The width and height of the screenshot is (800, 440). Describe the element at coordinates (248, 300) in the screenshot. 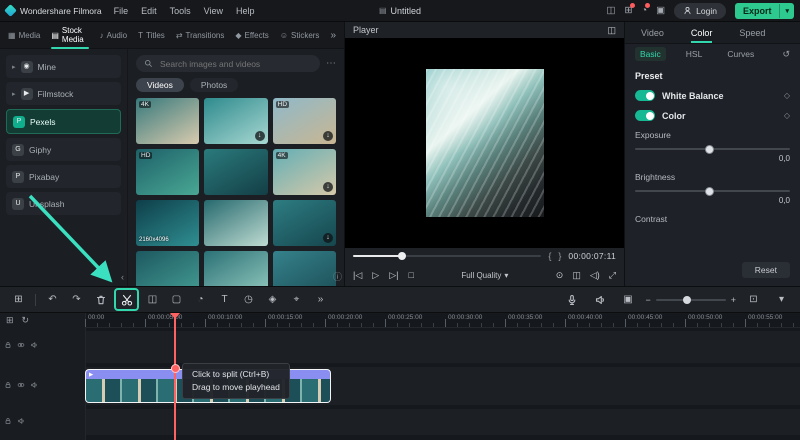

I see `duration-button: ◷` at that location.